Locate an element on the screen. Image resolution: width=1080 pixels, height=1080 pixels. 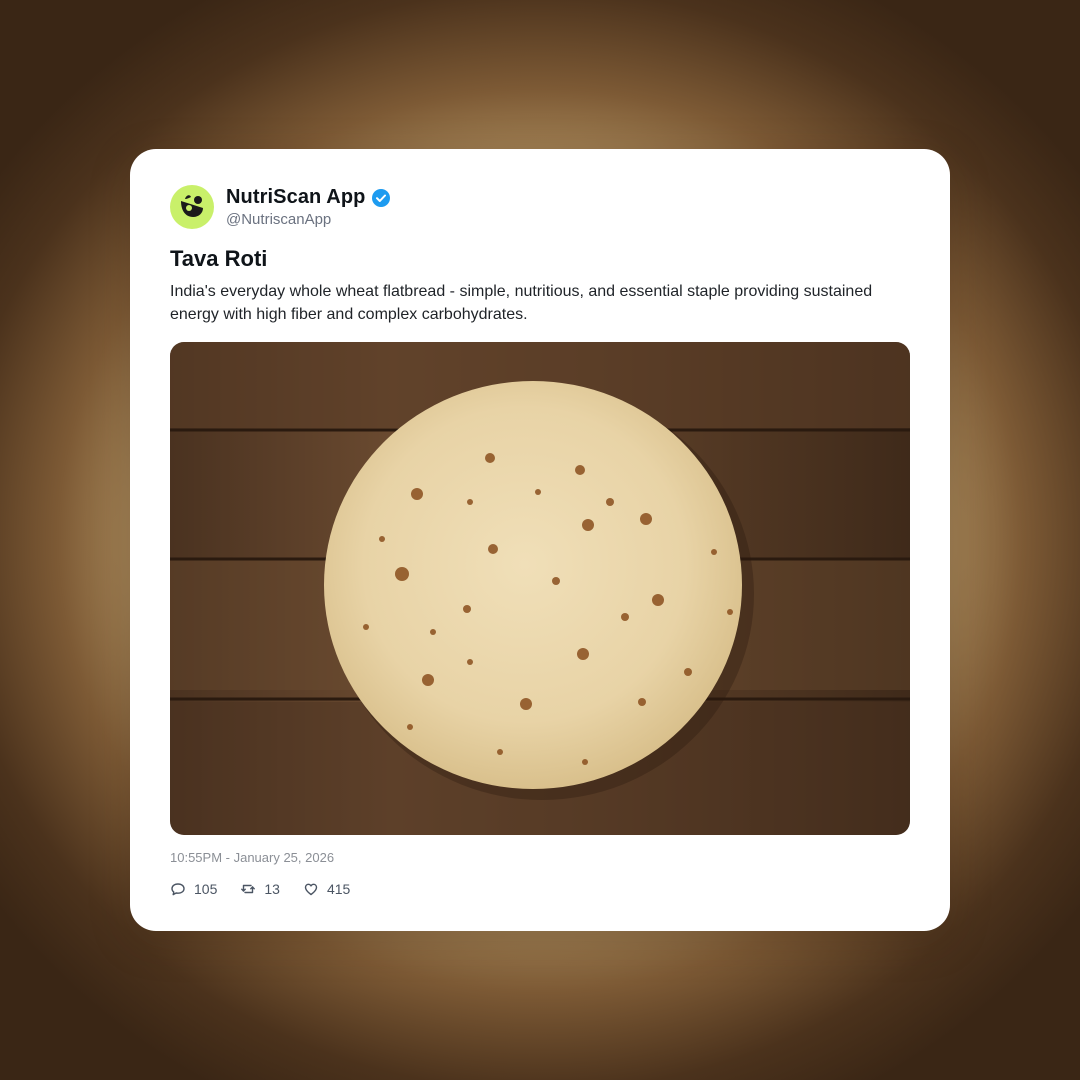
author-display-name: NutriScan App is located at coordinates (295, 197).